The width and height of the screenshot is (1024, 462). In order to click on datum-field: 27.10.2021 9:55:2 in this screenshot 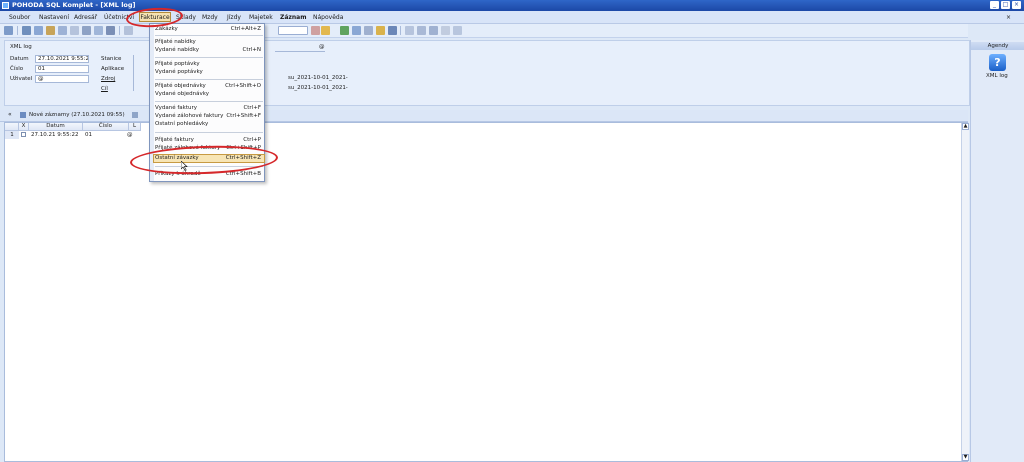, I will do `click(62, 59)`.